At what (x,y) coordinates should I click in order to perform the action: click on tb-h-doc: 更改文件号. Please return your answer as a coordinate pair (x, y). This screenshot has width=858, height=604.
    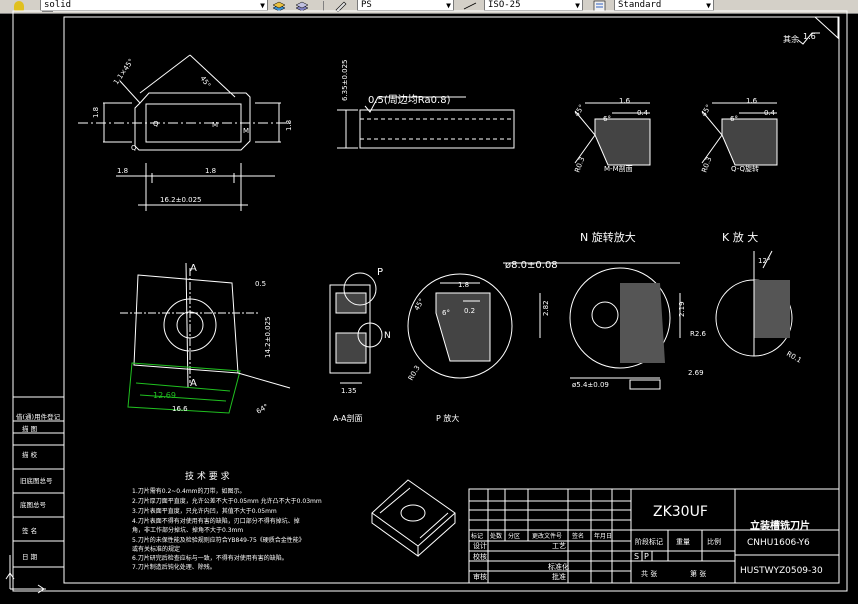
    Looking at the image, I should click on (547, 536).